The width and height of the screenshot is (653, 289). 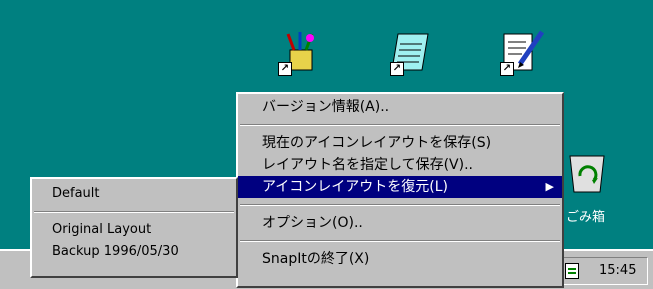 I want to click on recycle-bin-icon, so click(x=590, y=172).